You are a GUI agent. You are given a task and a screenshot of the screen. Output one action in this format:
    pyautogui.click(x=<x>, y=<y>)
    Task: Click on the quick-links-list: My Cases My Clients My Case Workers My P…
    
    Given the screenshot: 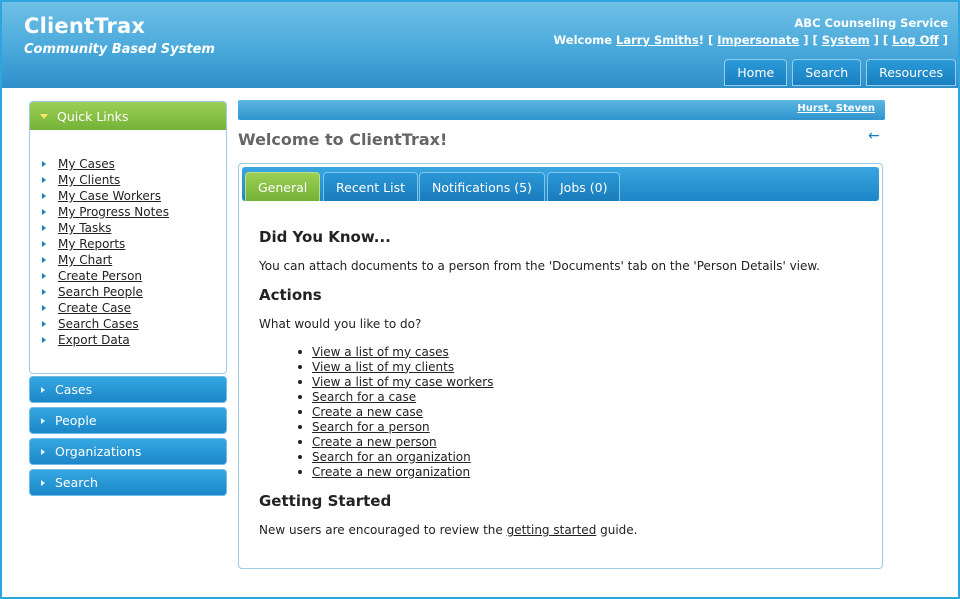 What is the action you would take?
    pyautogui.click(x=128, y=239)
    